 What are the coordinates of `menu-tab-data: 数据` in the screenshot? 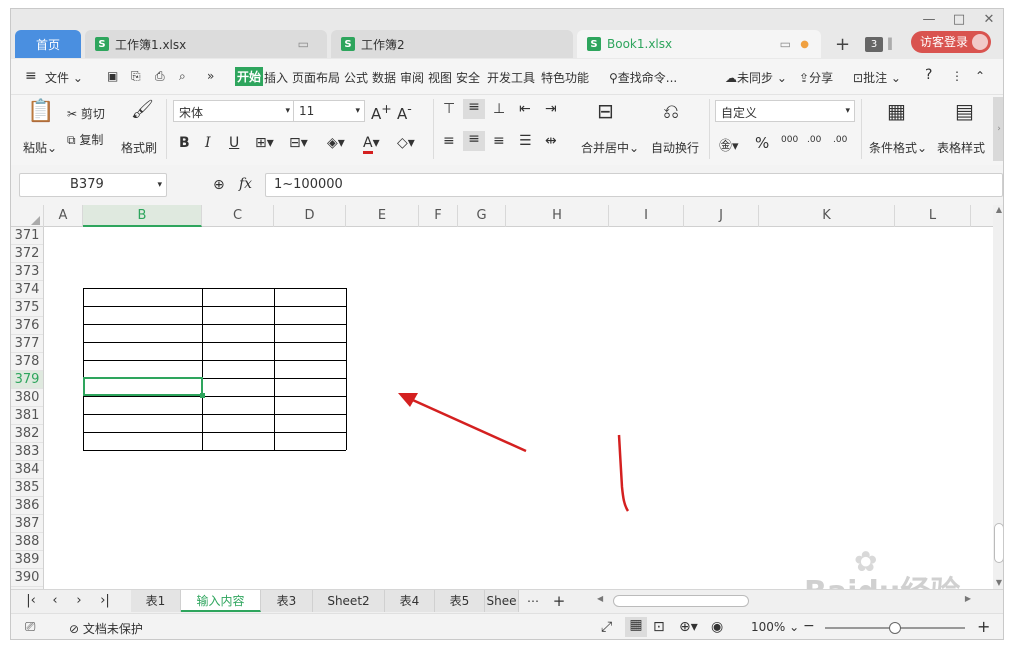 It's located at (384, 77).